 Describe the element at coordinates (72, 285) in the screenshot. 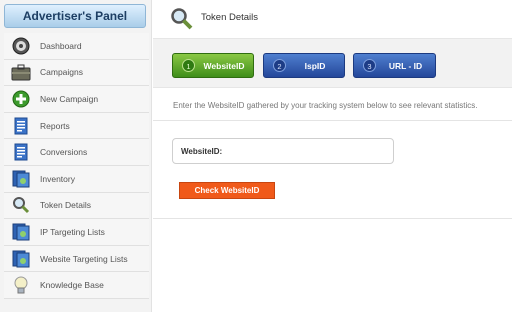

I see `sidebar-item-label: Knowledge Base` at that location.